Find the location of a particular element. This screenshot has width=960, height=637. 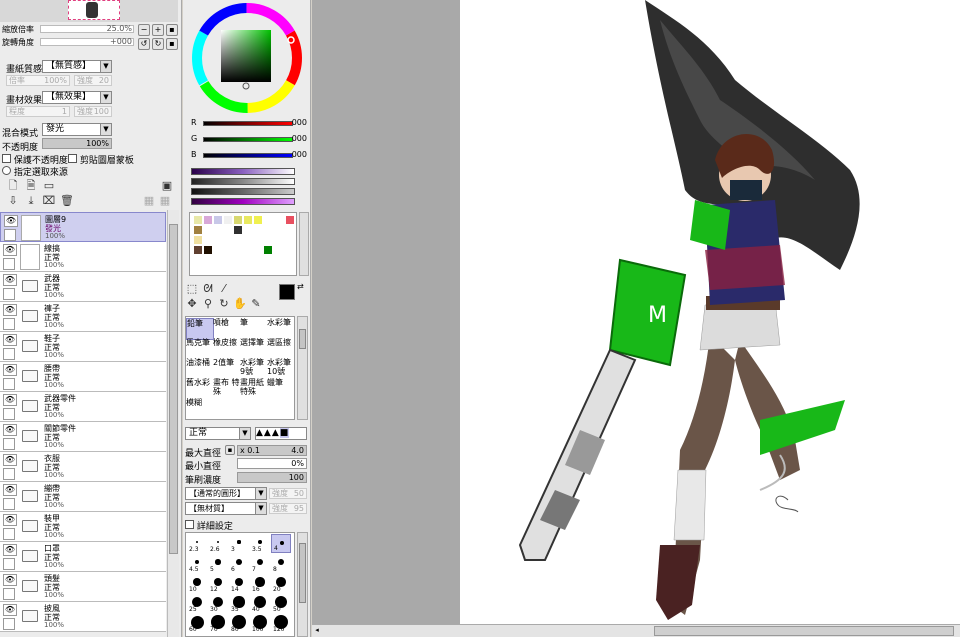

zoom-out-button: − is located at coordinates (144, 30).